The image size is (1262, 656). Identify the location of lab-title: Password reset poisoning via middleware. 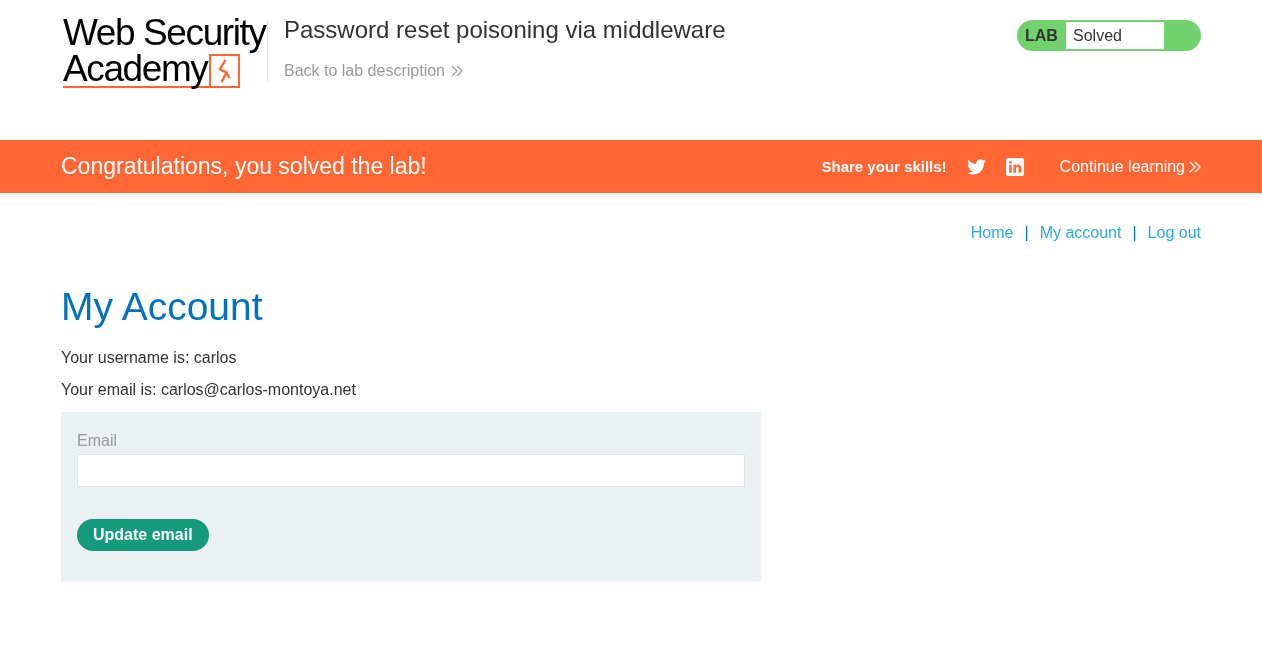
(505, 30).